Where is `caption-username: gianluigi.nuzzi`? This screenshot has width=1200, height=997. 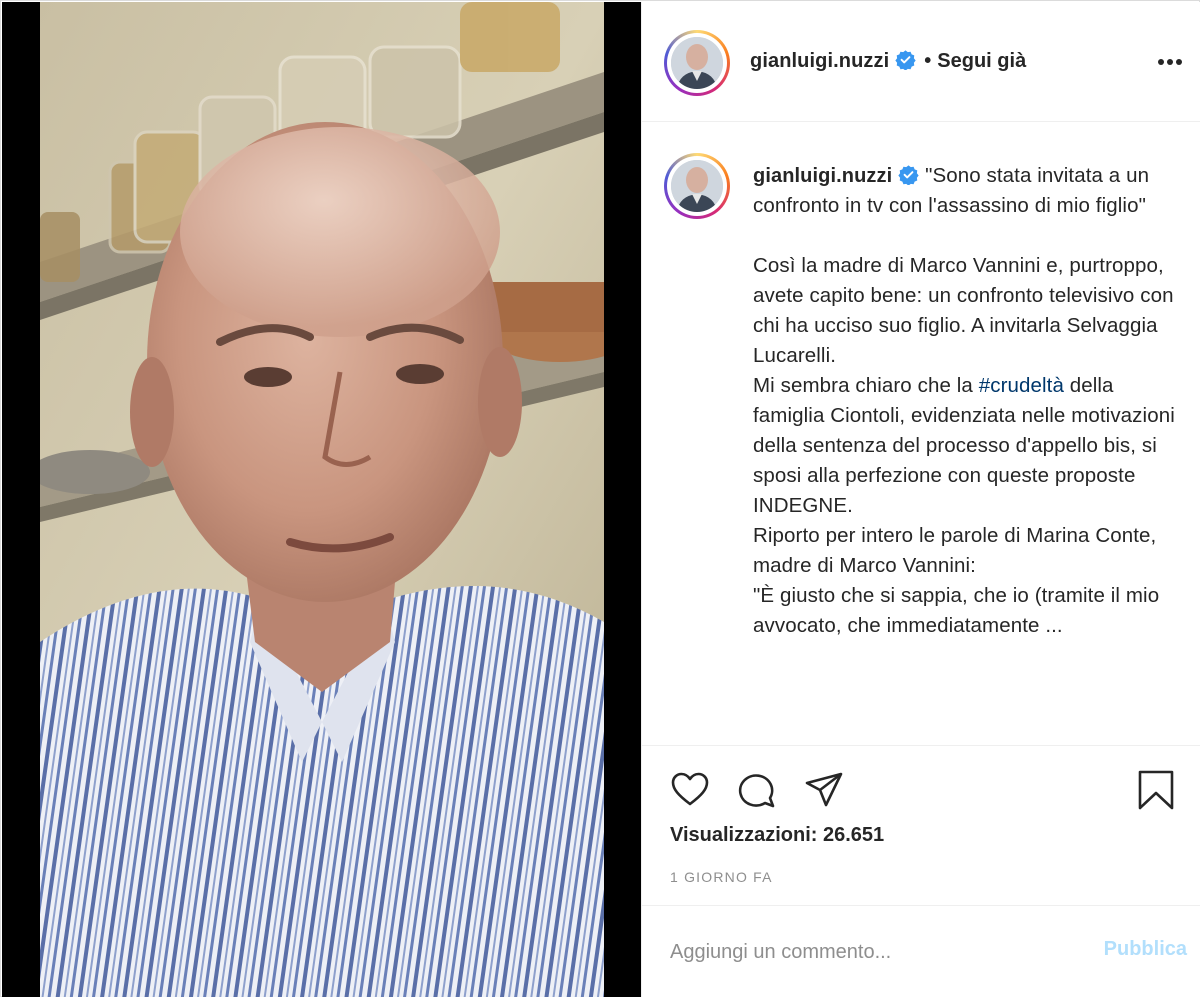 caption-username: gianluigi.nuzzi is located at coordinates (822, 176).